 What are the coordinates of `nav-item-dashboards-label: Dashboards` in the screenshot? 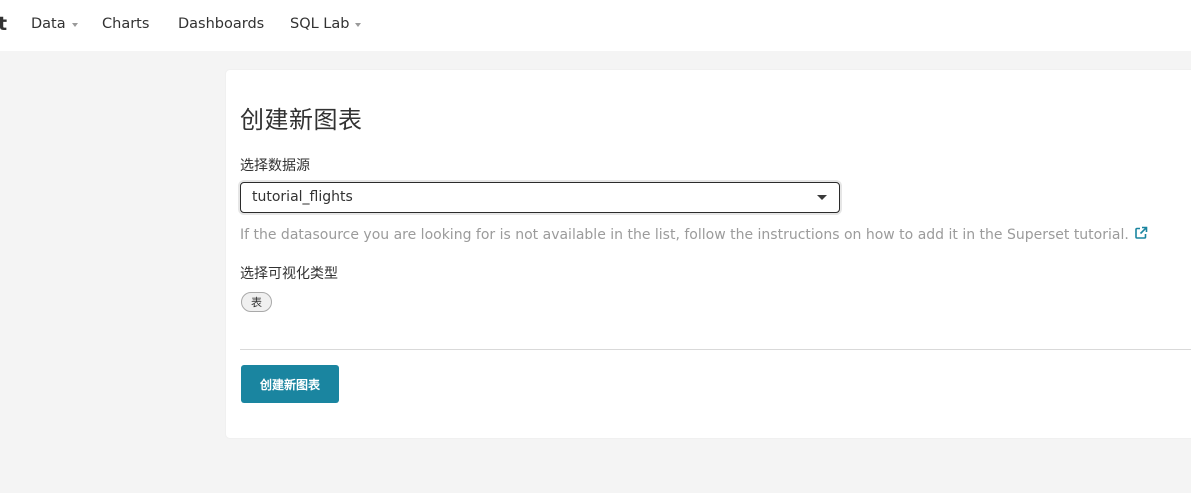 It's located at (221, 24).